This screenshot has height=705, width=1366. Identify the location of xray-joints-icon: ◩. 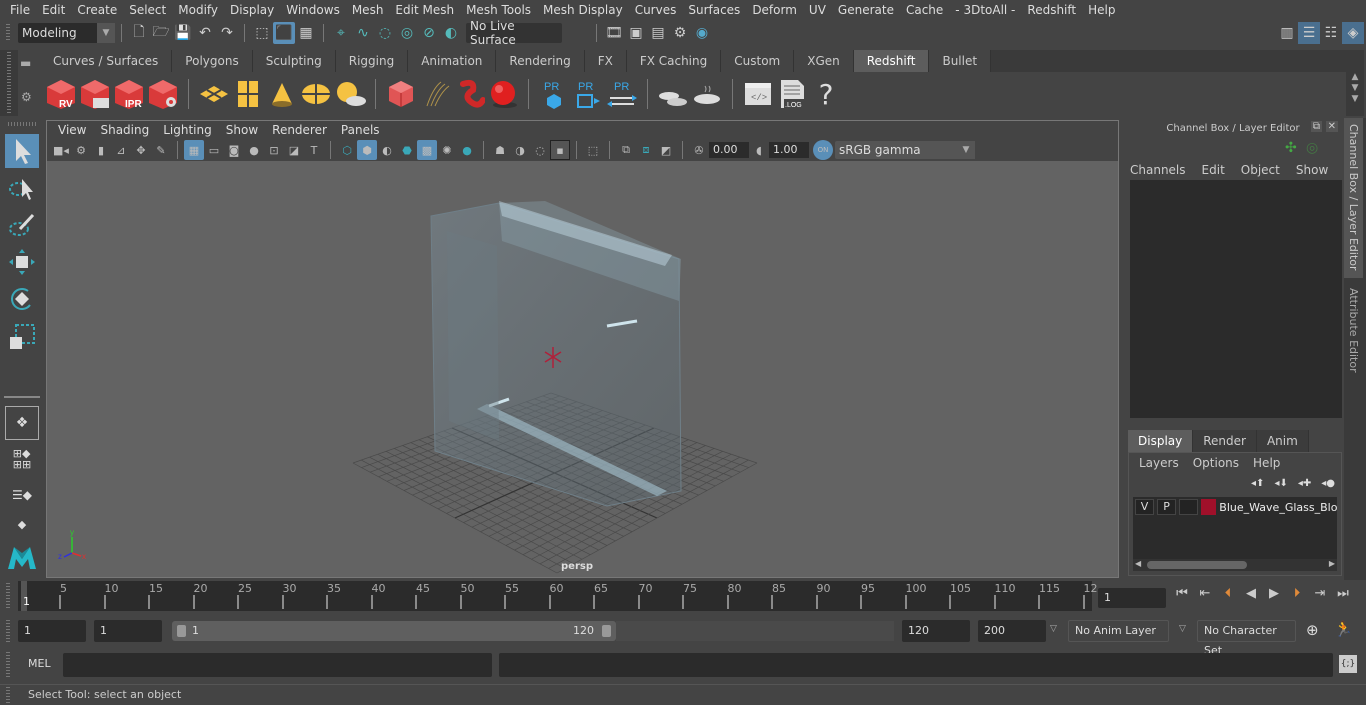
(666, 150).